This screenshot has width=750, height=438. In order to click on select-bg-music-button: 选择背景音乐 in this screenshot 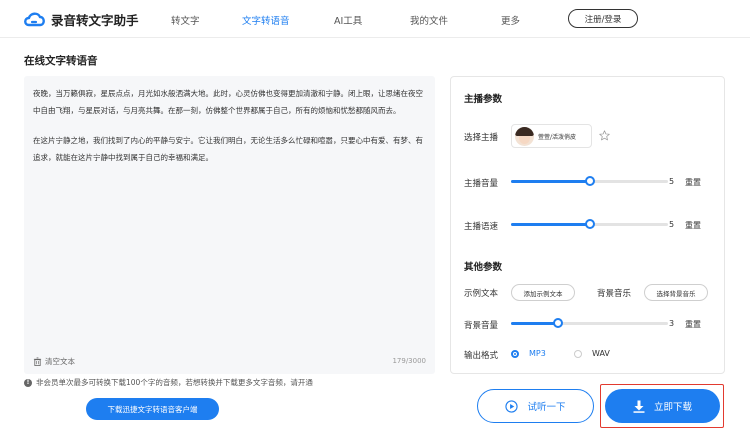, I will do `click(676, 292)`.